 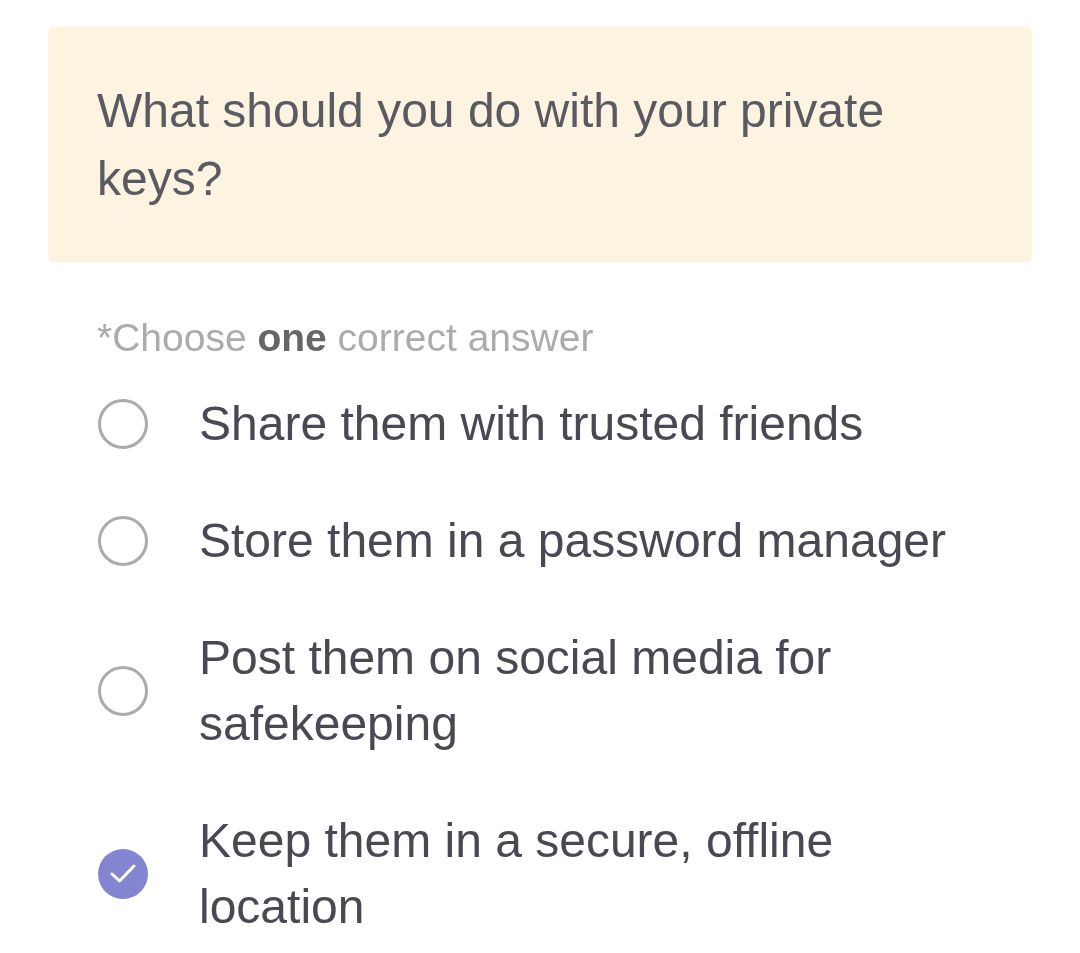 What do you see at coordinates (517, 874) in the screenshot?
I see `option-label: Keep them in a secure, offline location` at bounding box center [517, 874].